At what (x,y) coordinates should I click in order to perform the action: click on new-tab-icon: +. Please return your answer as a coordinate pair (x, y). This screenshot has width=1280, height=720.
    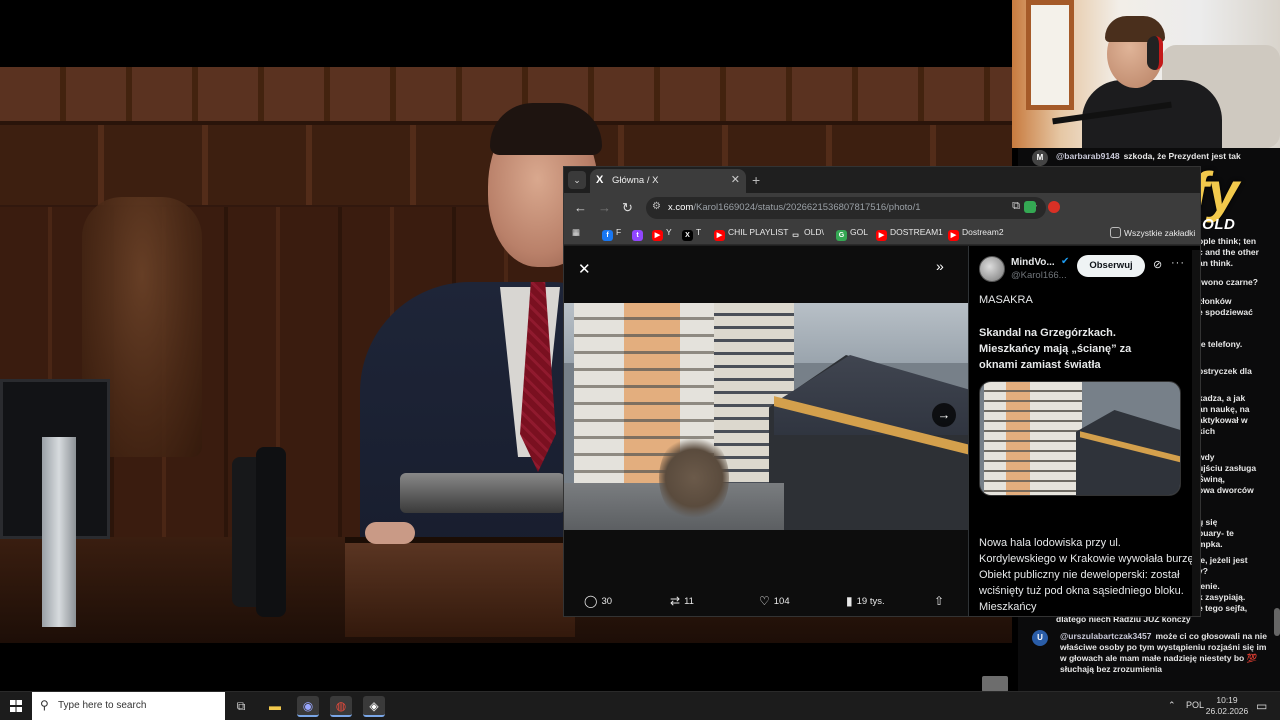
    Looking at the image, I should click on (756, 180).